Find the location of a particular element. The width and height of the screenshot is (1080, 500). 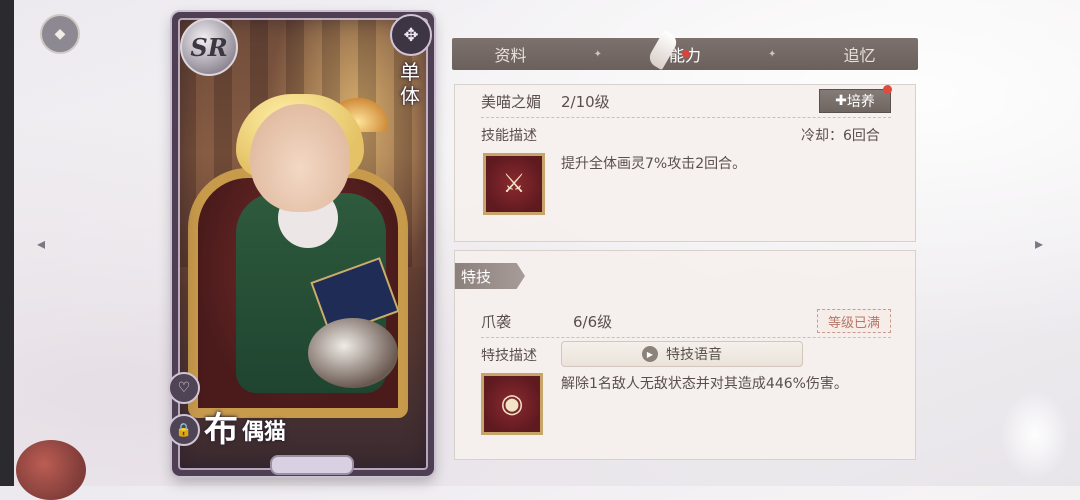

skill-level: 2/10级 is located at coordinates (585, 102).